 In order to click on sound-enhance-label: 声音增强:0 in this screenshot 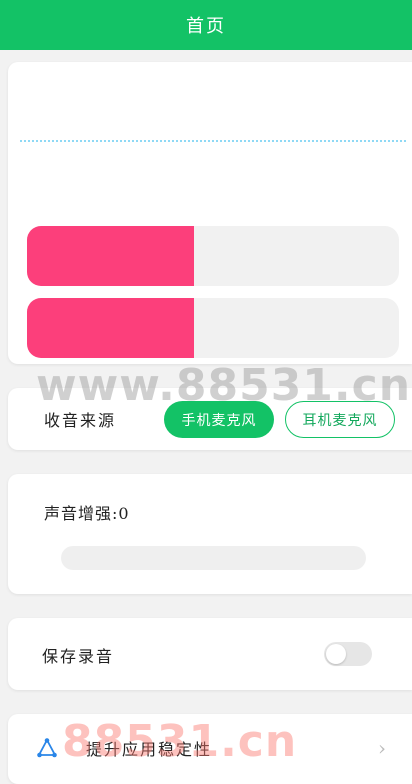, I will do `click(87, 513)`.